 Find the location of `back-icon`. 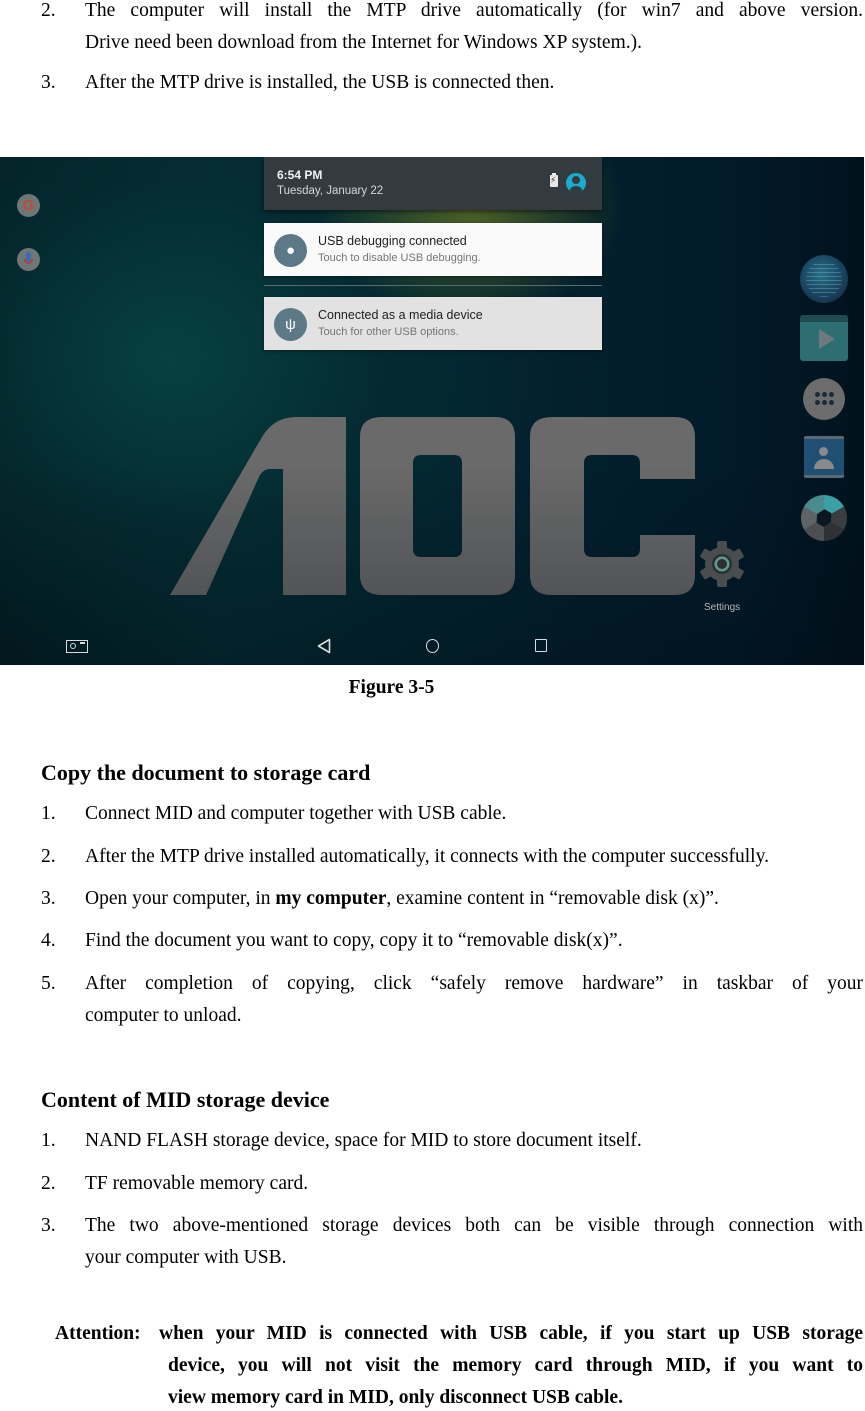

back-icon is located at coordinates (324, 646).